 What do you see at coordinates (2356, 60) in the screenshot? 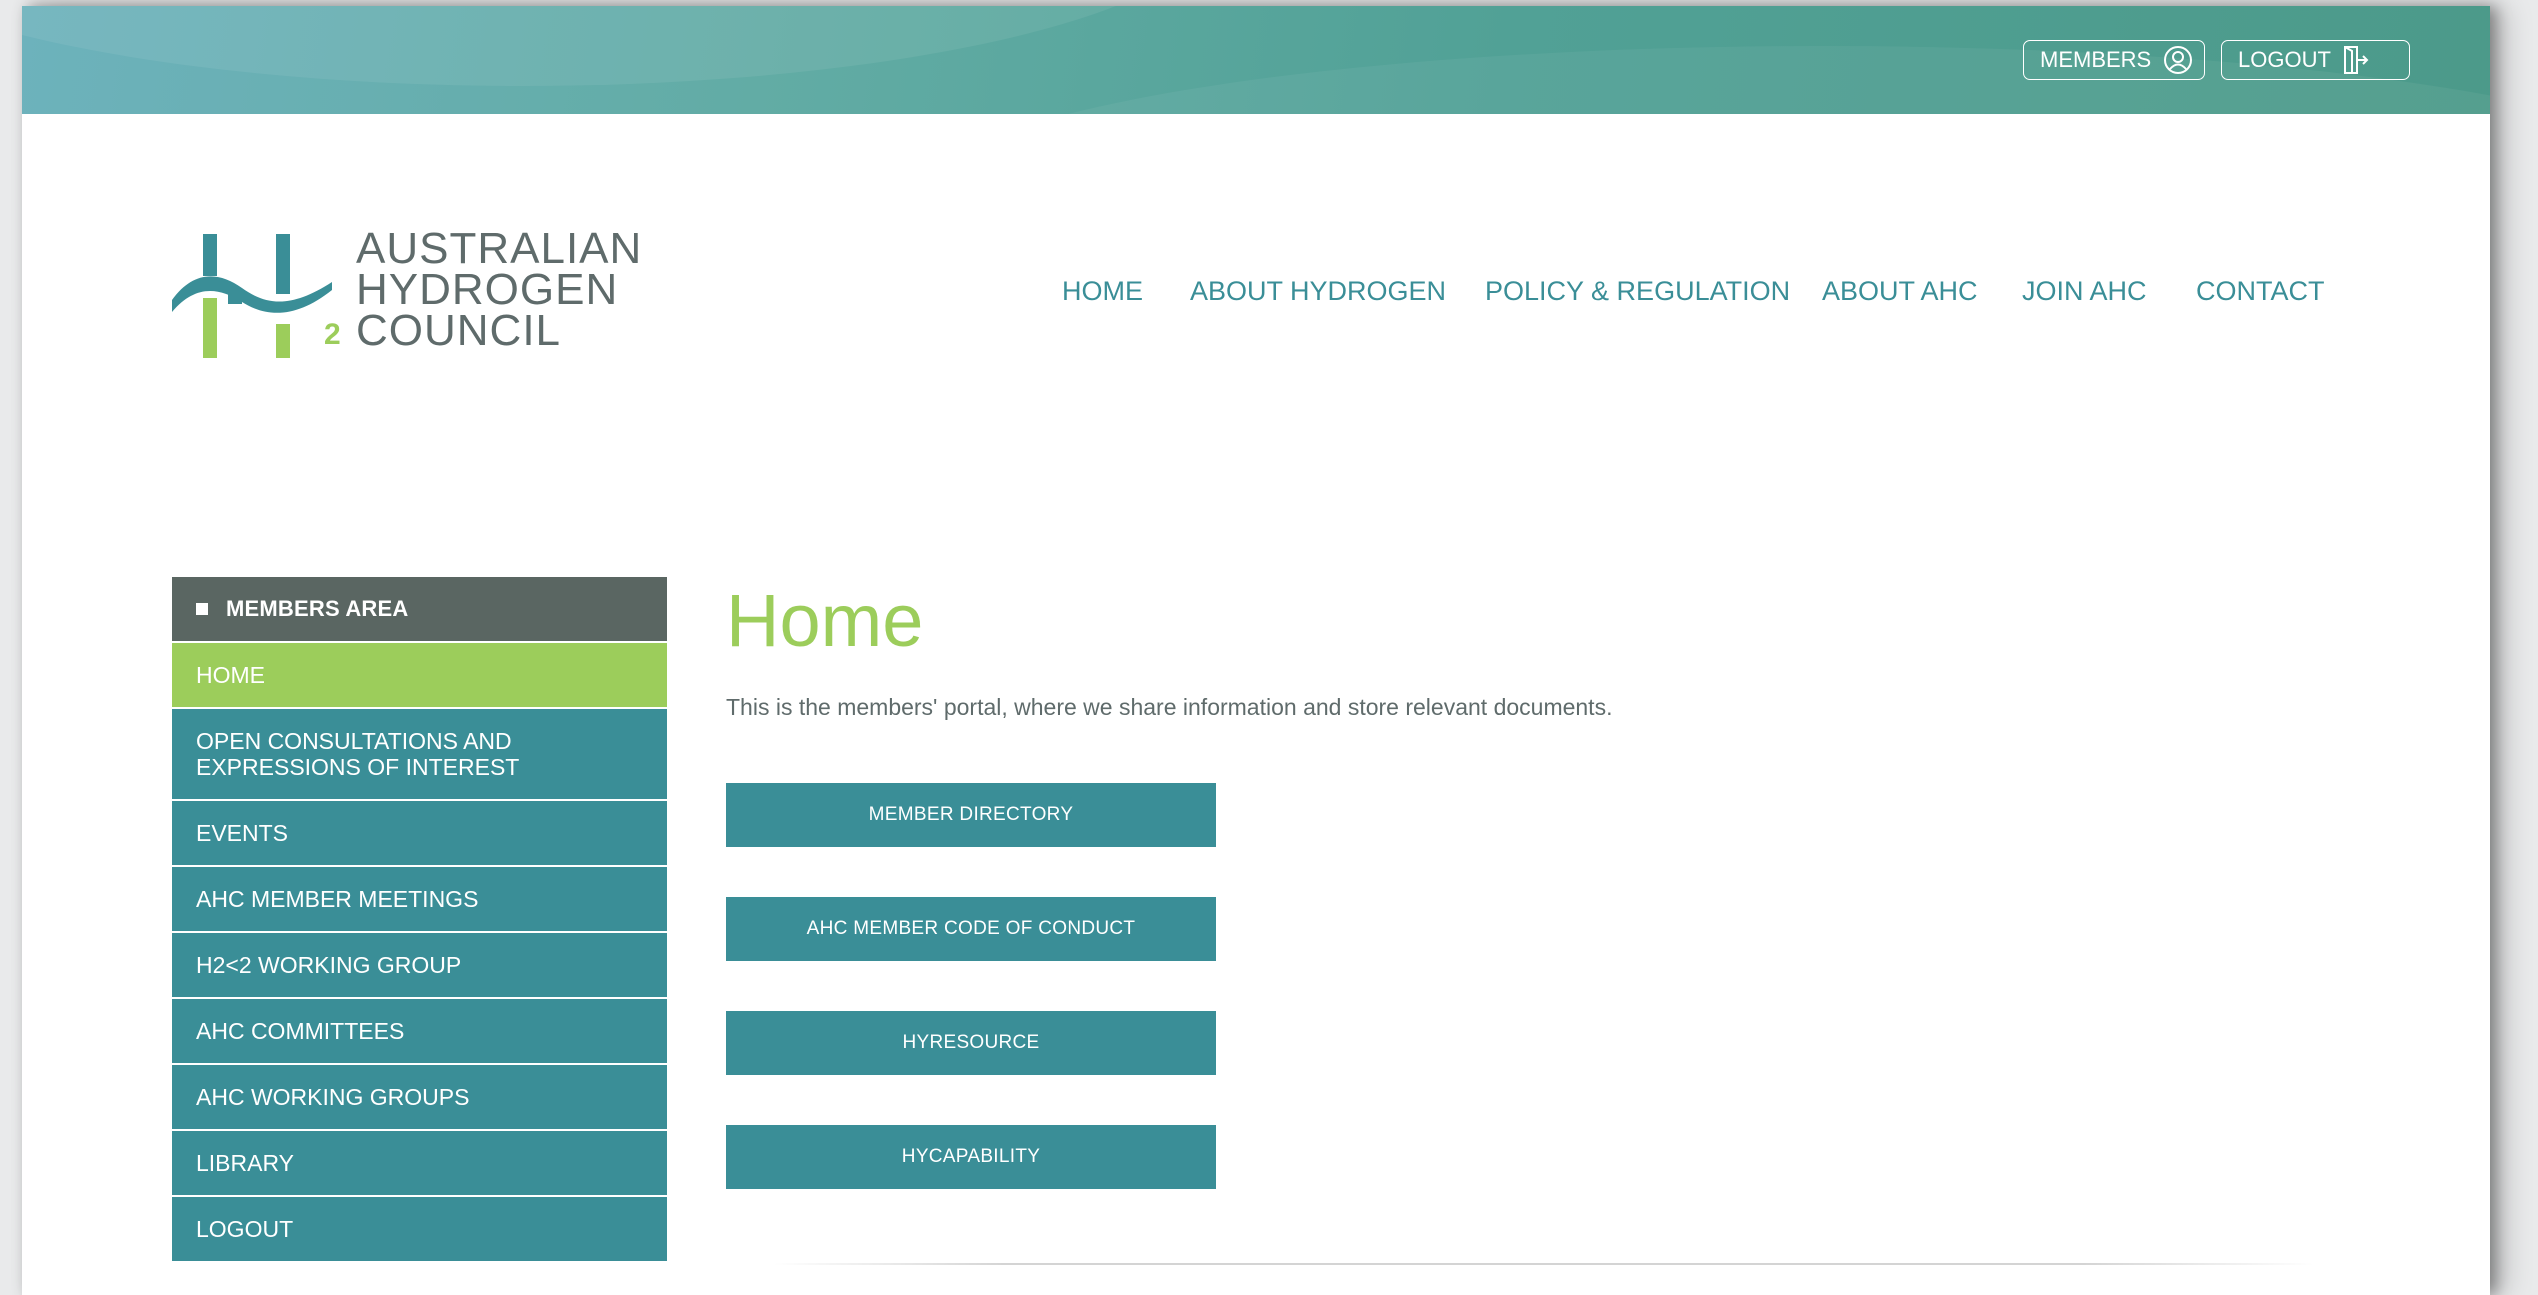
I see `logout-door-icon` at bounding box center [2356, 60].